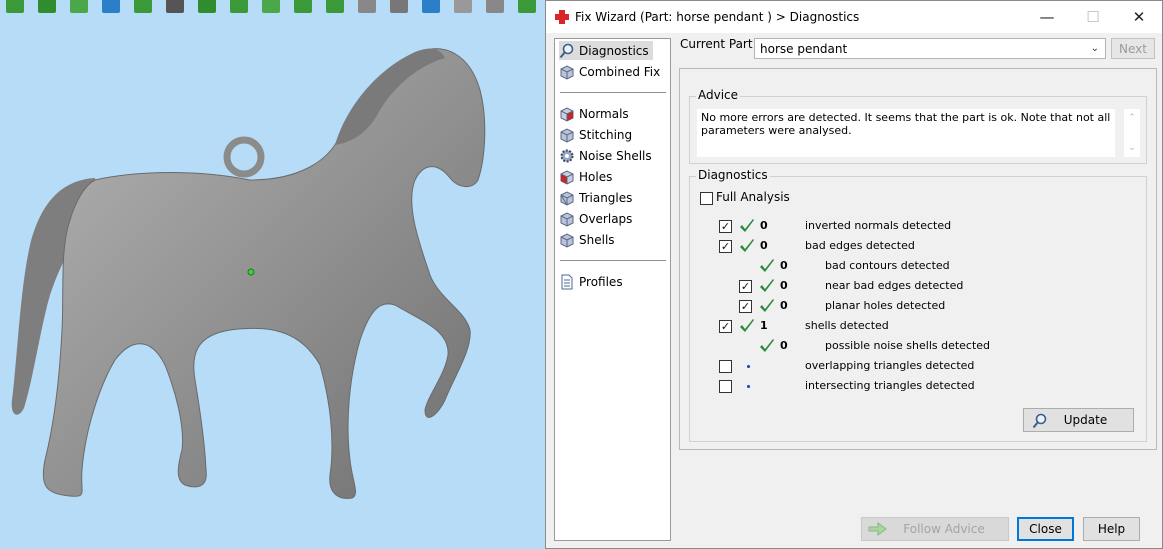 This screenshot has height=549, width=1163. I want to click on diagnostics-legend: Diagnostics, so click(733, 175).